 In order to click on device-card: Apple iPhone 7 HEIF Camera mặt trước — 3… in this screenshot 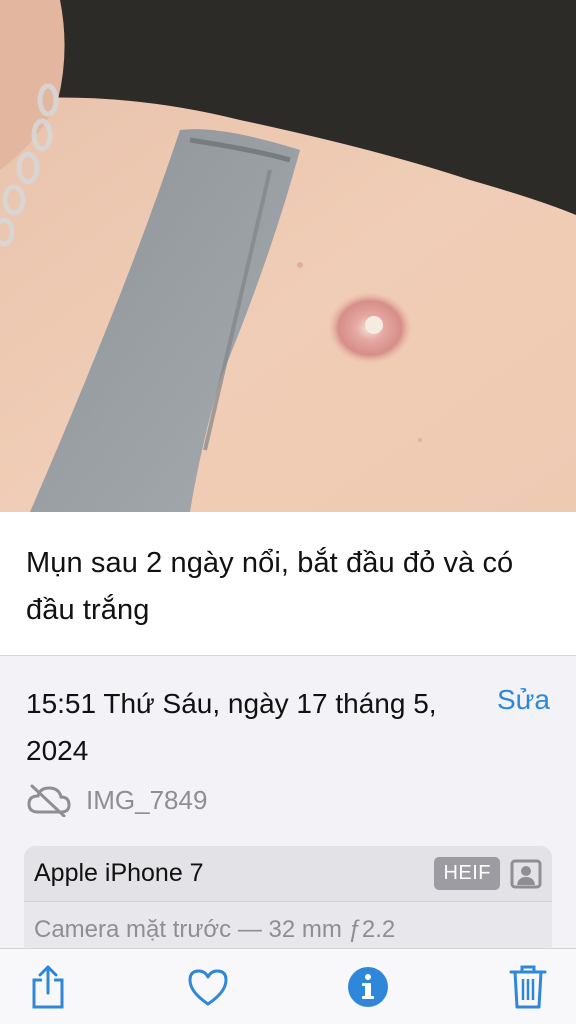, I will do `click(288, 901)`.